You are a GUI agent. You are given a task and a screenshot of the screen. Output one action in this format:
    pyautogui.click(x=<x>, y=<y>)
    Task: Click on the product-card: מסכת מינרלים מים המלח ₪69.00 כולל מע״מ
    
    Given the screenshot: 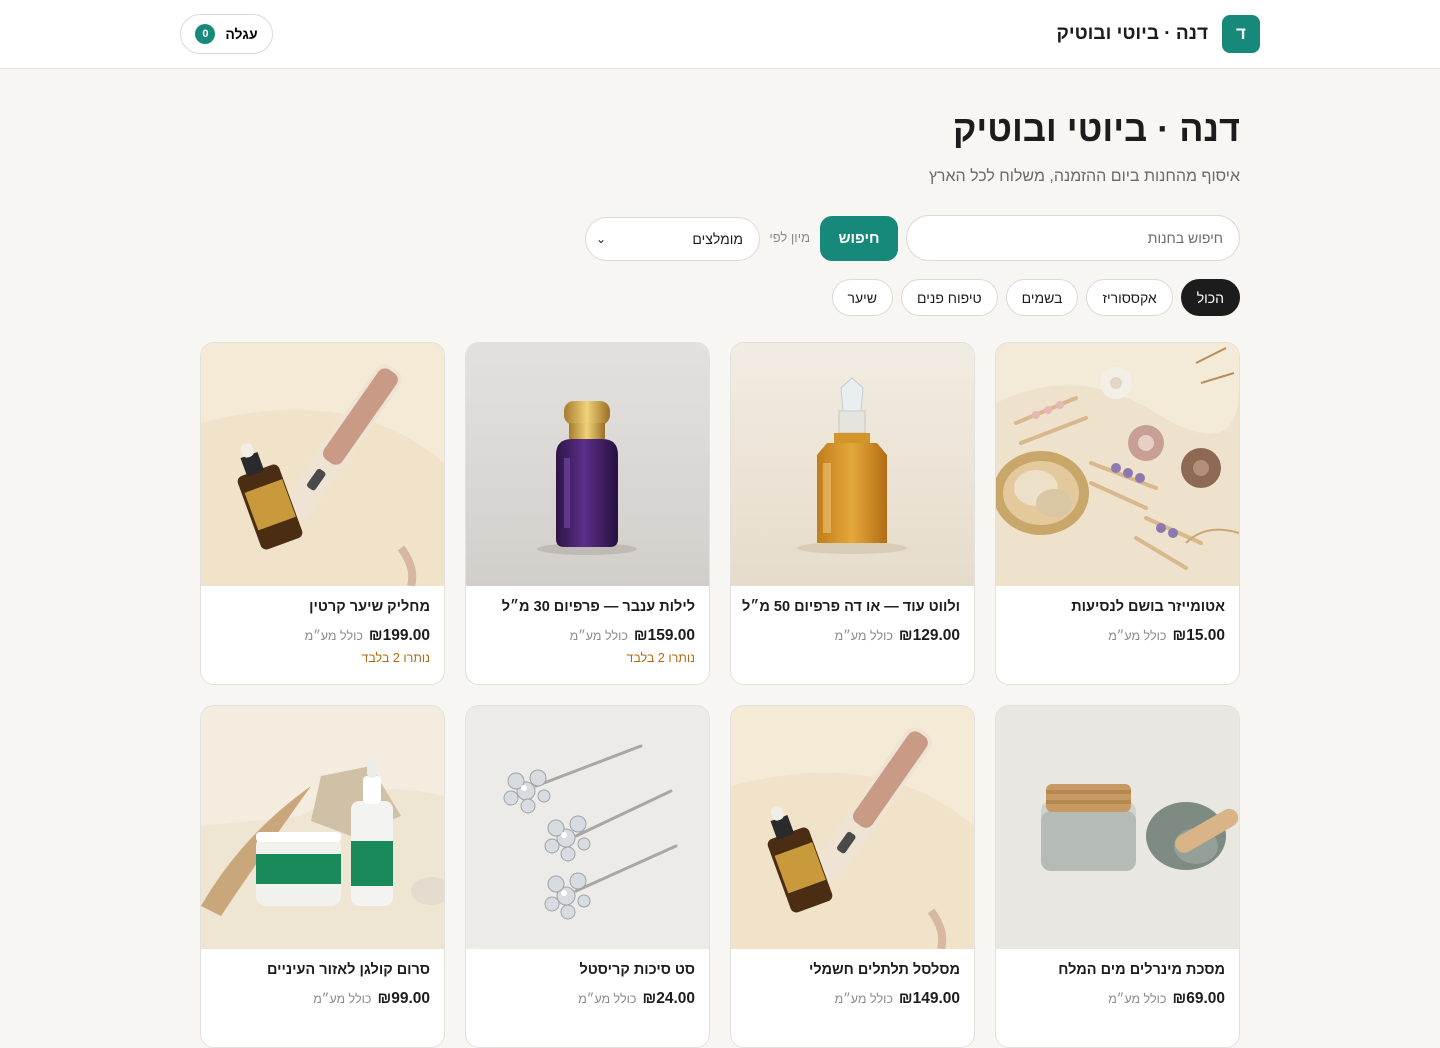 What is the action you would take?
    pyautogui.click(x=1117, y=876)
    